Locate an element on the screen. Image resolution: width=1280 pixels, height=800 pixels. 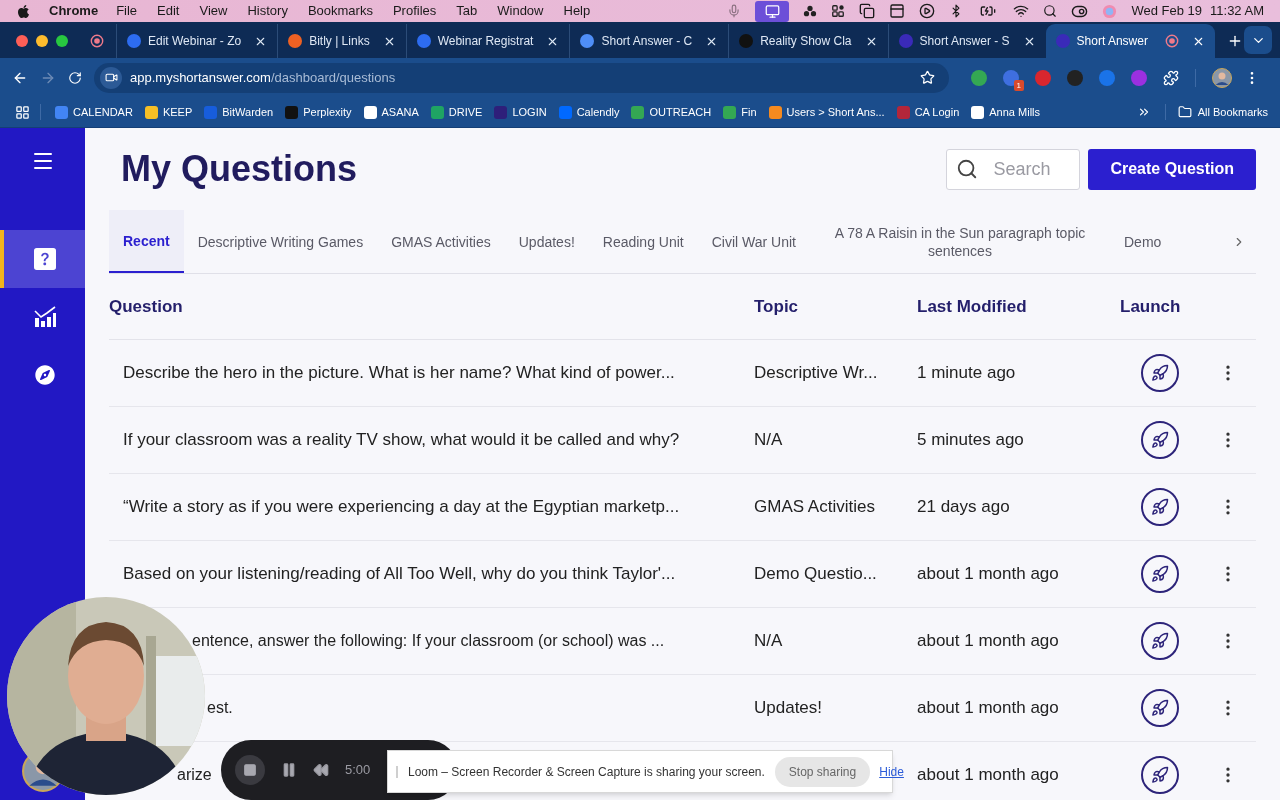
hide-link: Hide is located at coordinates (891, 771).